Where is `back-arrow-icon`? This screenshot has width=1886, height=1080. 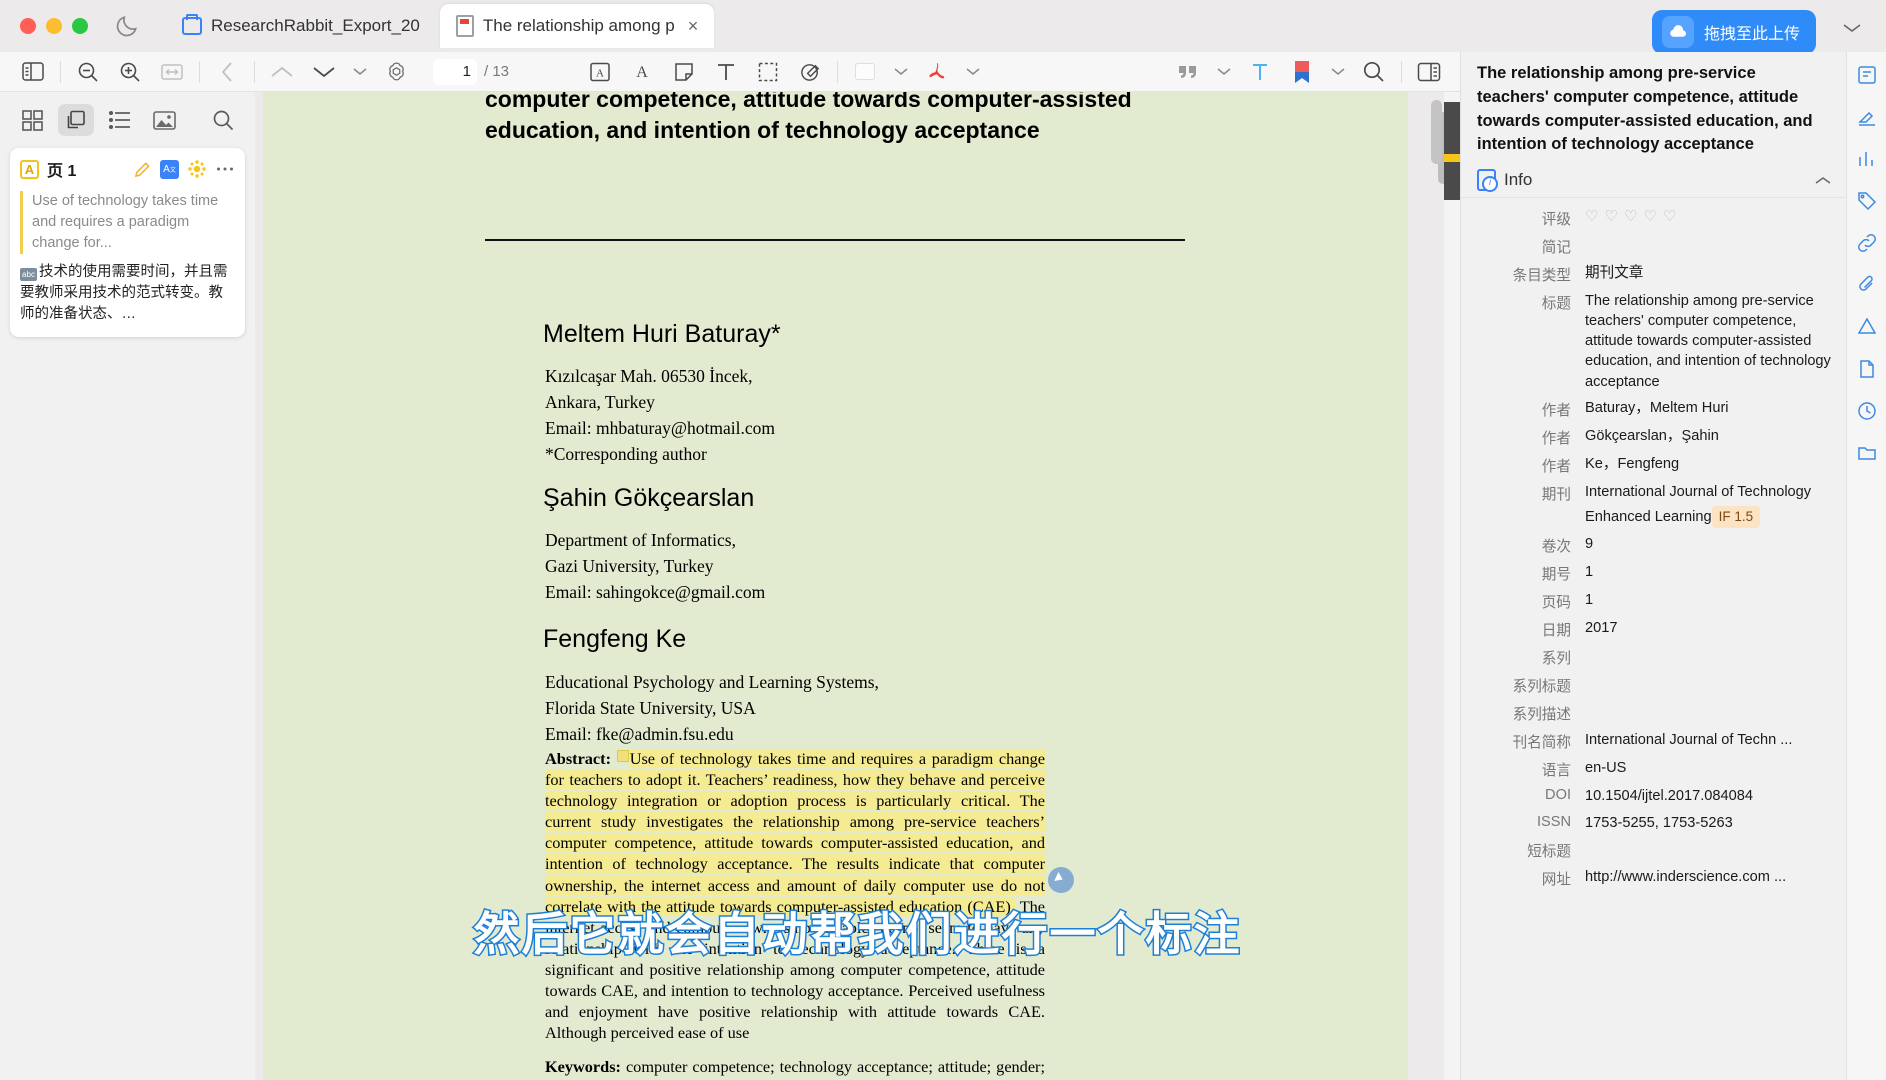
back-arrow-icon is located at coordinates (227, 72).